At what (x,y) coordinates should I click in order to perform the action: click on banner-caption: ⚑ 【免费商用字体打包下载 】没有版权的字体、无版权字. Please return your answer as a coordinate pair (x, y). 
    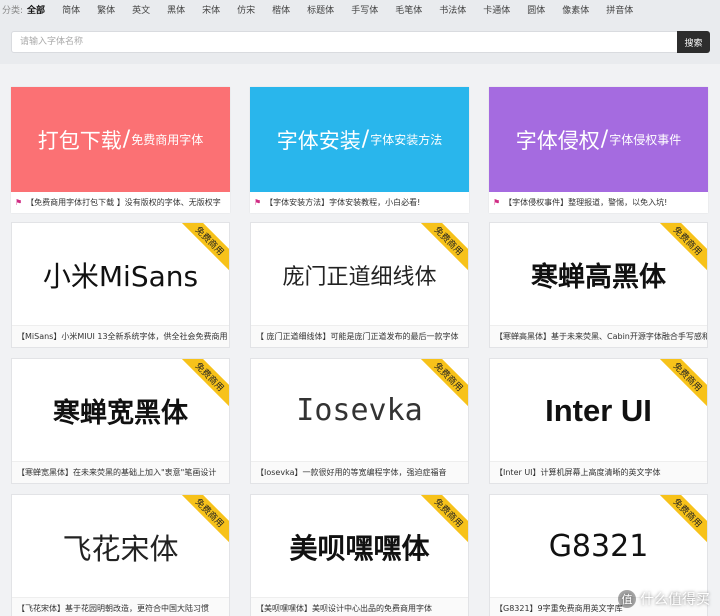
    Looking at the image, I should click on (120, 202).